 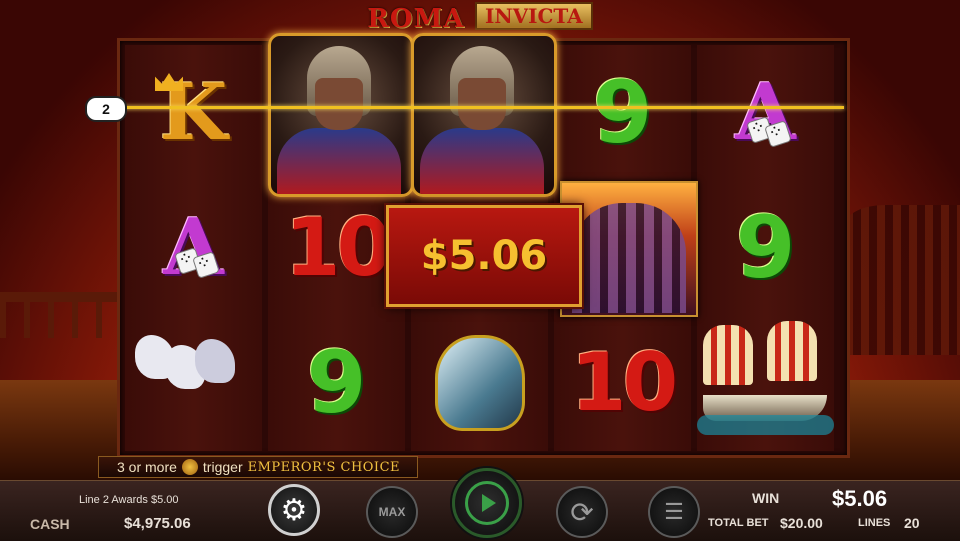 I want to click on water, so click(x=765, y=425).